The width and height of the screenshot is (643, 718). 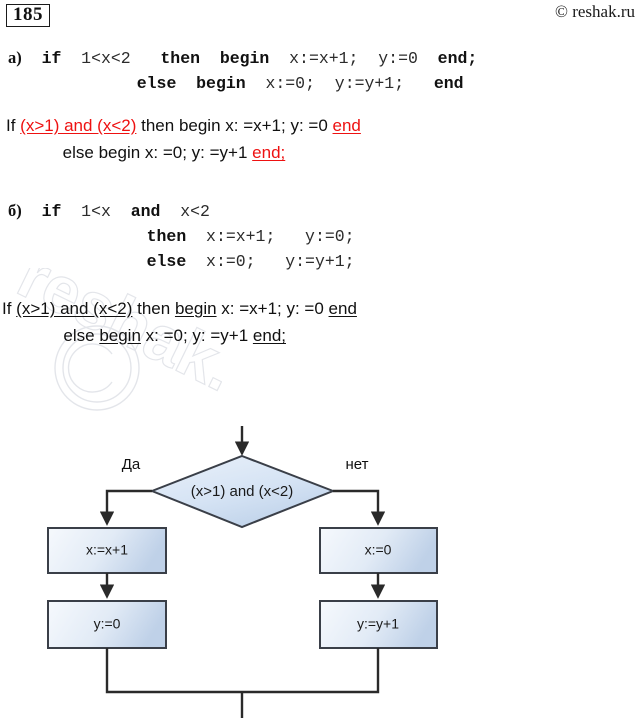 I want to click on process-box-yes-2-label: y:=0, so click(x=107, y=624).